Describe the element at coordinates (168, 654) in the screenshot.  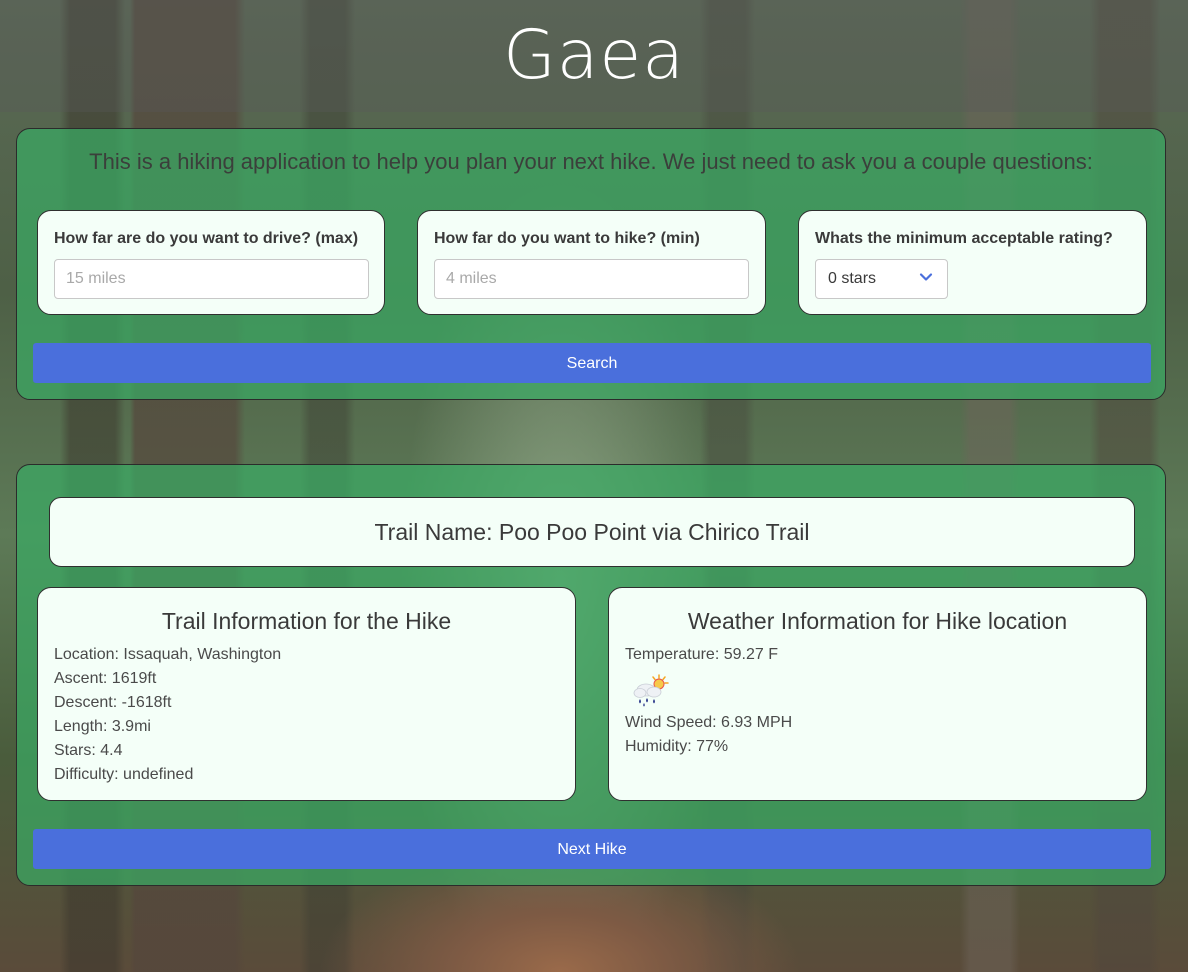
I see `trail-location: Location: Issaquah, Washington` at that location.